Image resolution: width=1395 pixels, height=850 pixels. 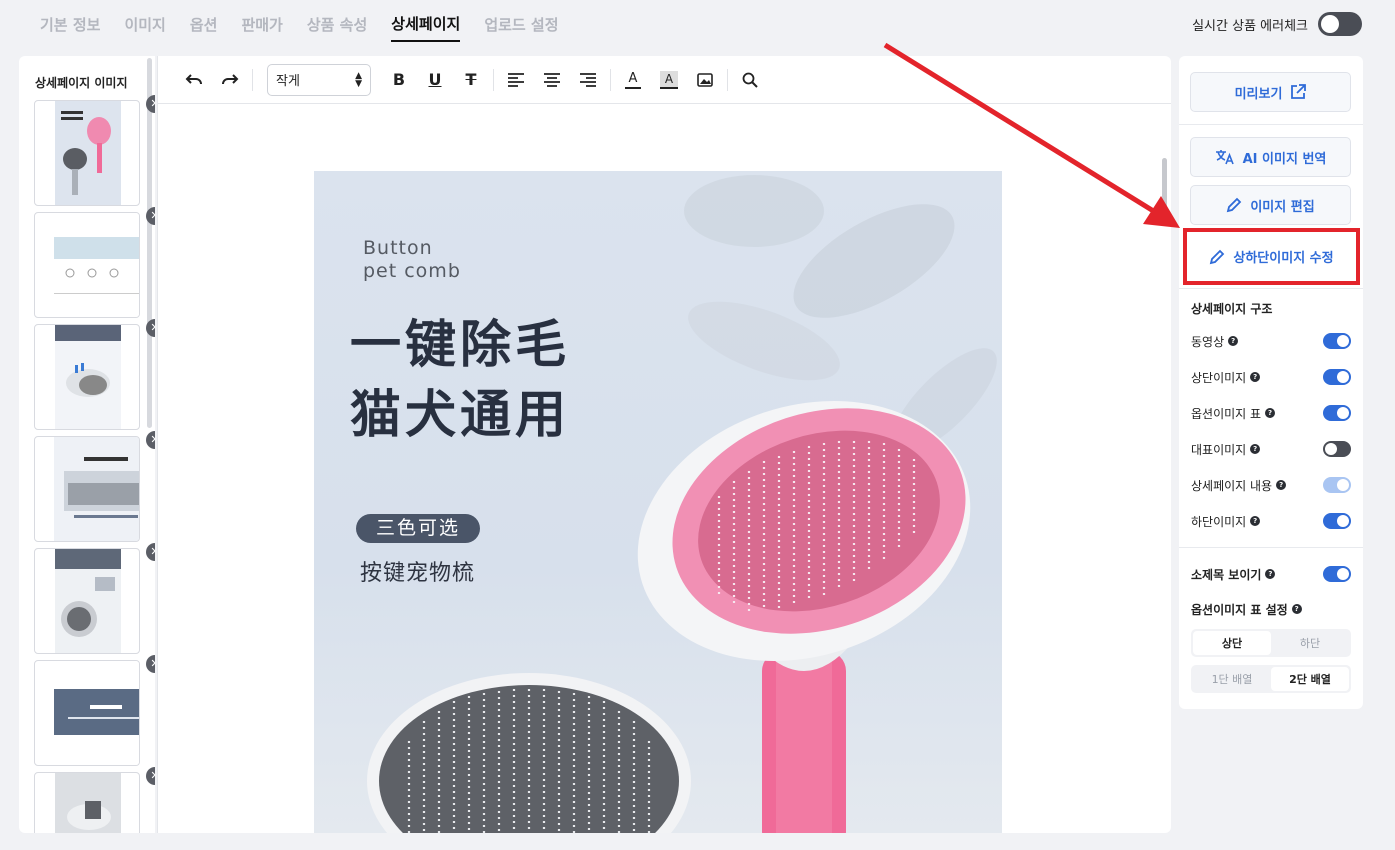 What do you see at coordinates (1232, 643) in the screenshot?
I see `position-top-option: 상단` at bounding box center [1232, 643].